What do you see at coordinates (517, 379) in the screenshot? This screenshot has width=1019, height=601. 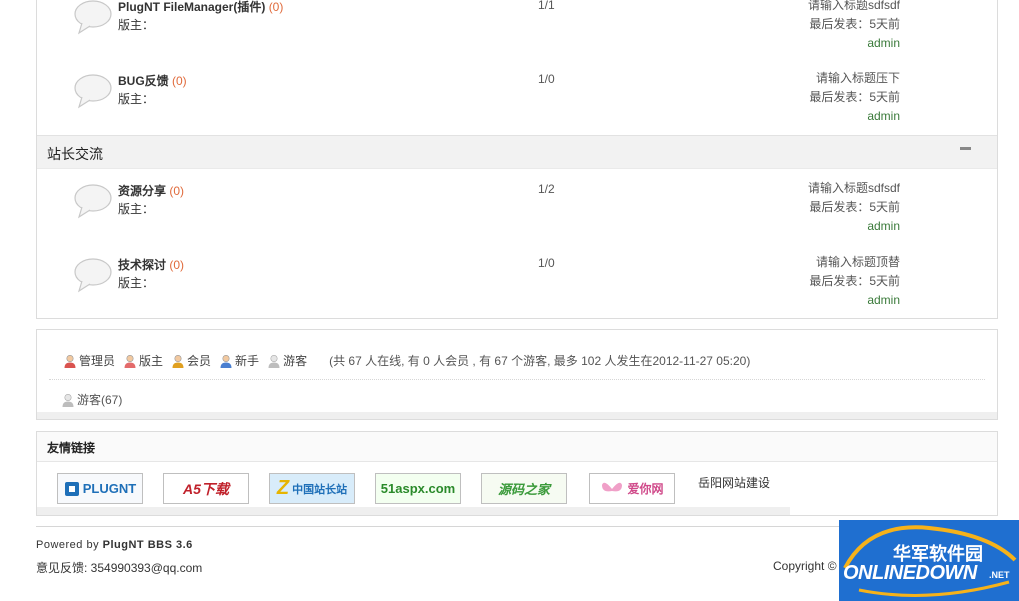 I see `divider` at bounding box center [517, 379].